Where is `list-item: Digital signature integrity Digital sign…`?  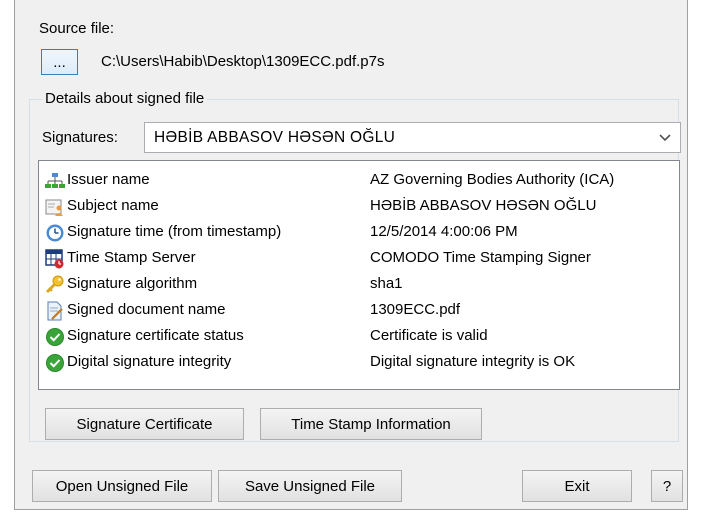 list-item: Digital signature integrity Digital sign… is located at coordinates (360, 362).